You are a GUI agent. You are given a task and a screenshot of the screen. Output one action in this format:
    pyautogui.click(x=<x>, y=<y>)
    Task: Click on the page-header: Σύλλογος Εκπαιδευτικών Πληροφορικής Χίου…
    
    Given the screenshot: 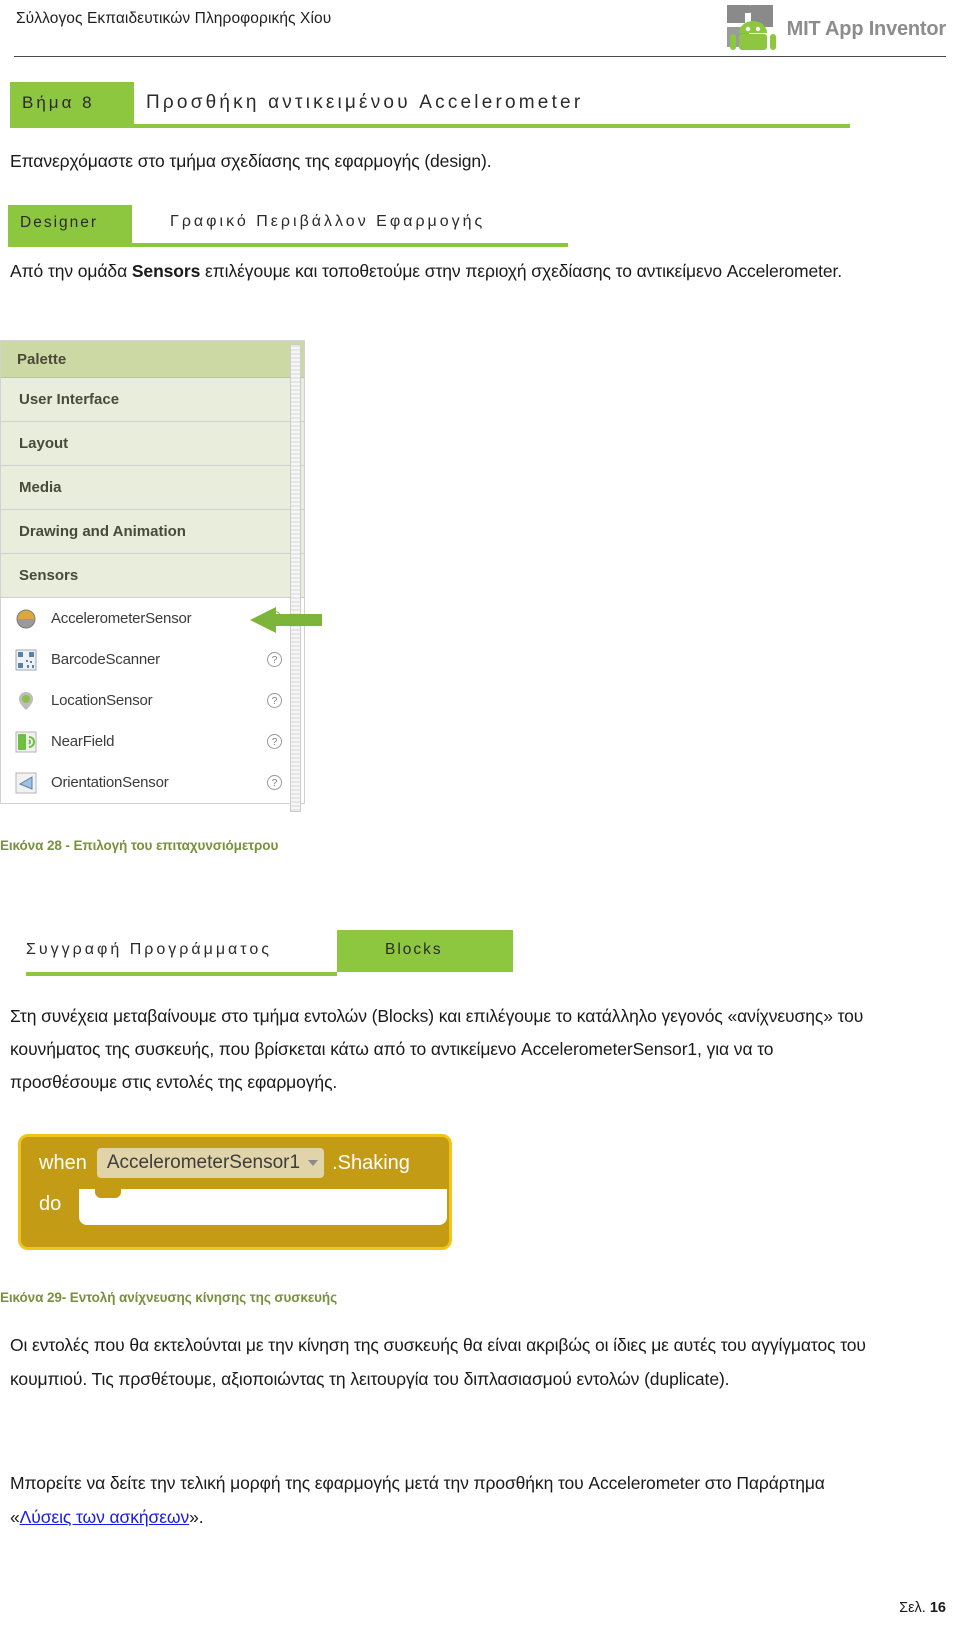 What is the action you would take?
    pyautogui.click(x=480, y=31)
    